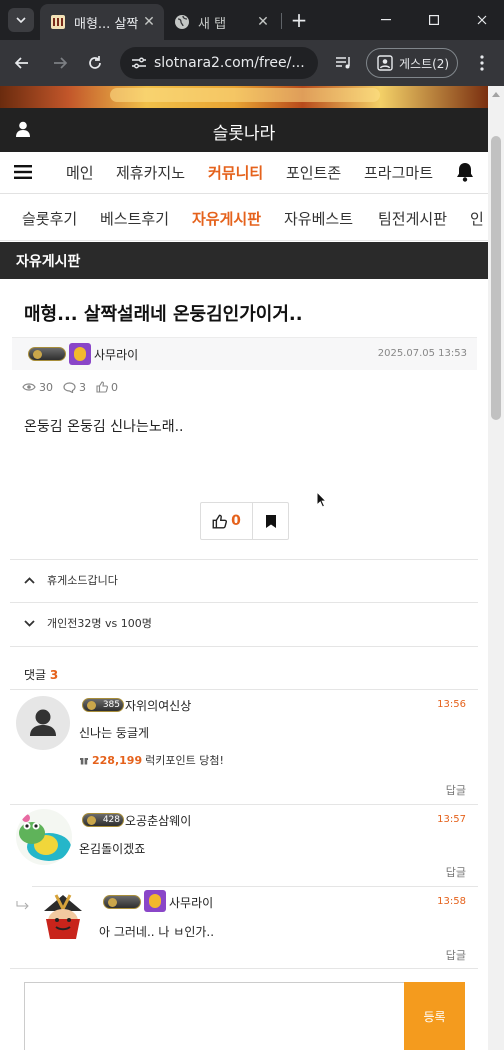  I want to click on tab-title: 매형... 살짝, so click(106, 24).